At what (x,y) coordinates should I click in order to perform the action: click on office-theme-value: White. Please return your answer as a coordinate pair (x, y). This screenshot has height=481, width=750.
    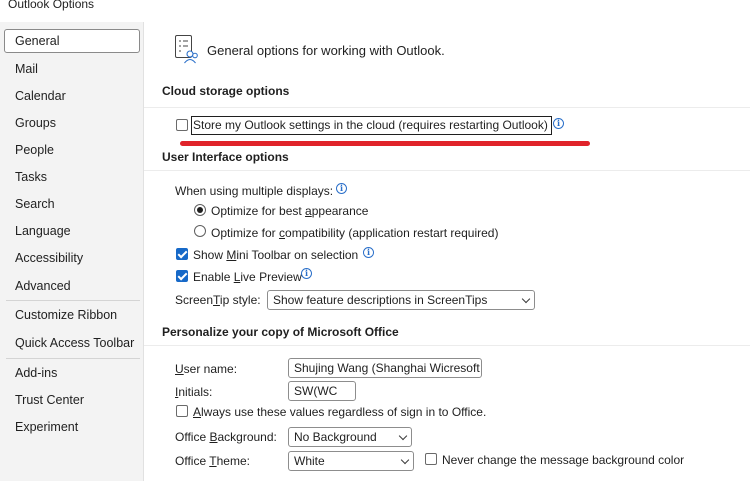
    Looking at the image, I should click on (309, 461).